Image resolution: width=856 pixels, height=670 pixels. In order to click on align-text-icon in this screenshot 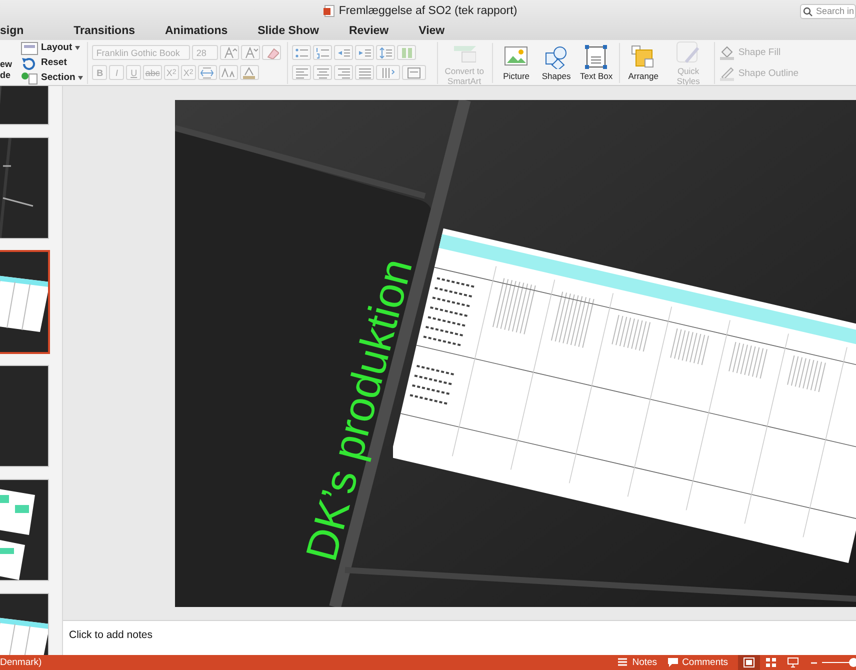, I will do `click(414, 72)`.